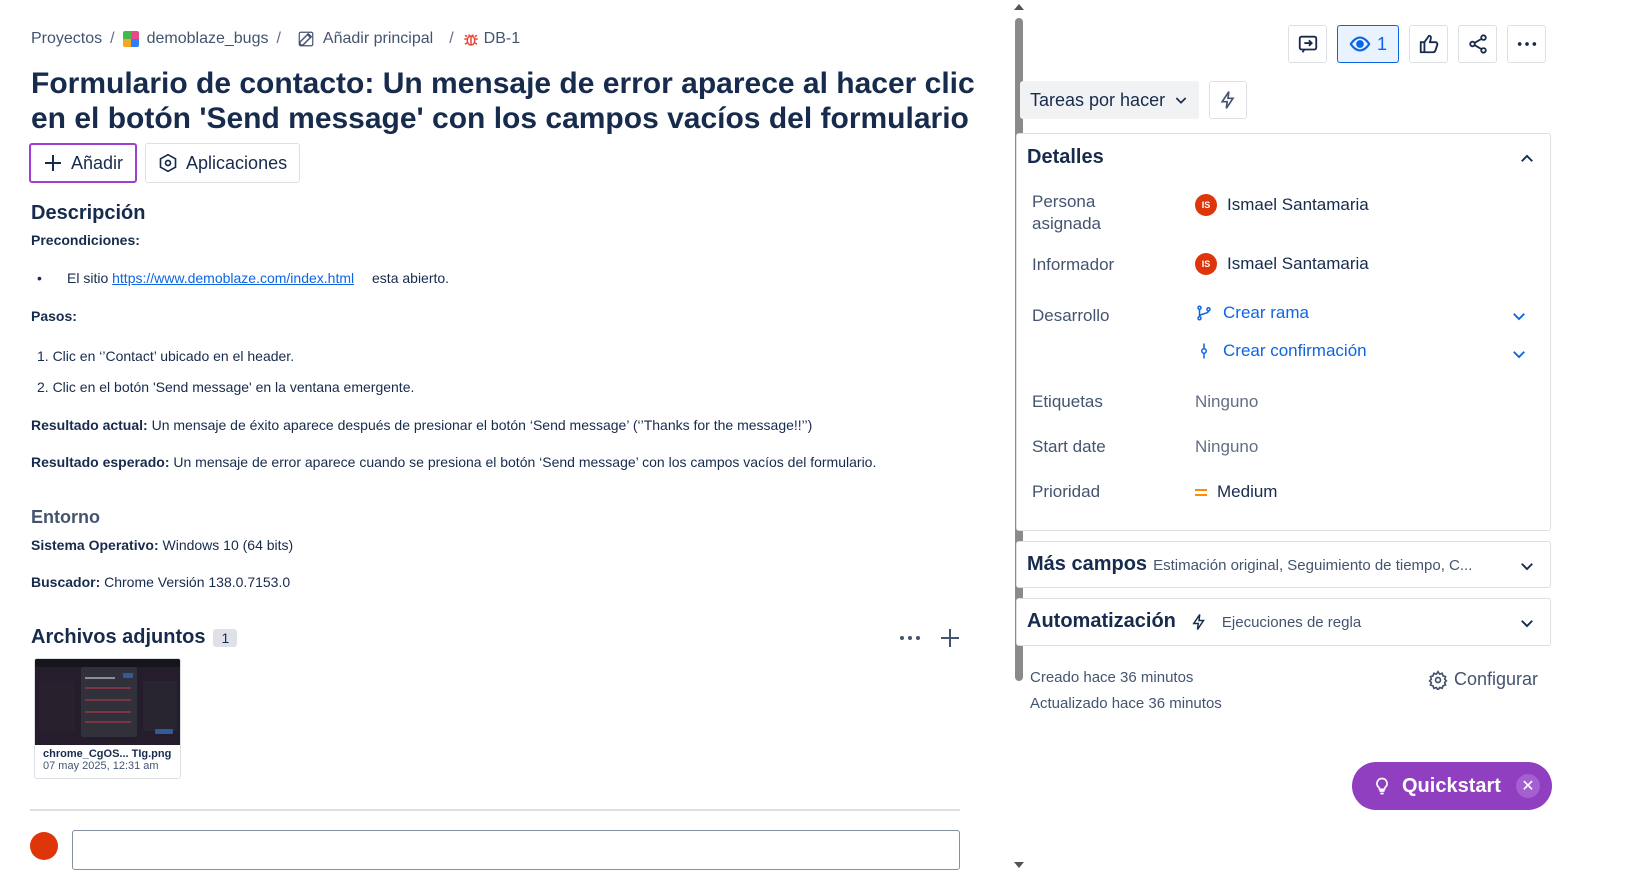 This screenshot has height=872, width=1632. What do you see at coordinates (118, 637) in the screenshot?
I see `attachments-title: Archivos adjuntos` at bounding box center [118, 637].